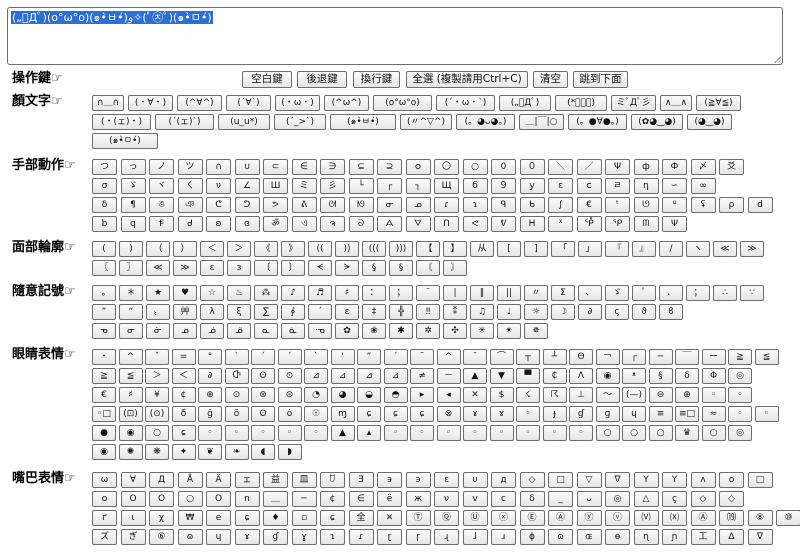 Image resolution: width=800 pixels, height=554 pixels. What do you see at coordinates (617, 186) in the screenshot?
I see `symbol-button: ㄹ` at bounding box center [617, 186].